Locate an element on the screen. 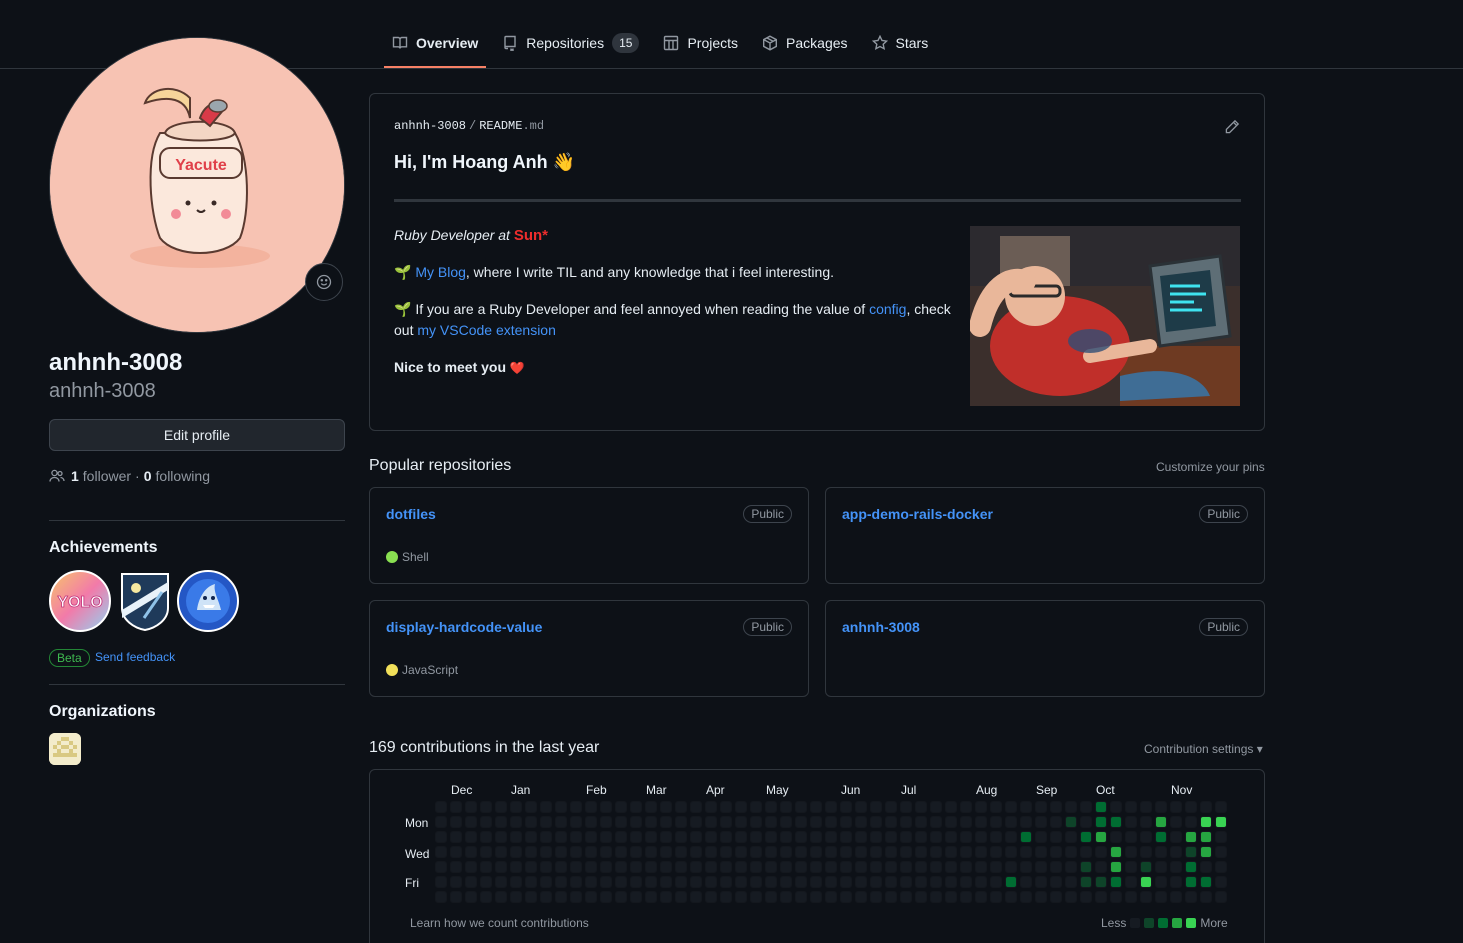  tab-repositories: Repositories 15 is located at coordinates (570, 44).